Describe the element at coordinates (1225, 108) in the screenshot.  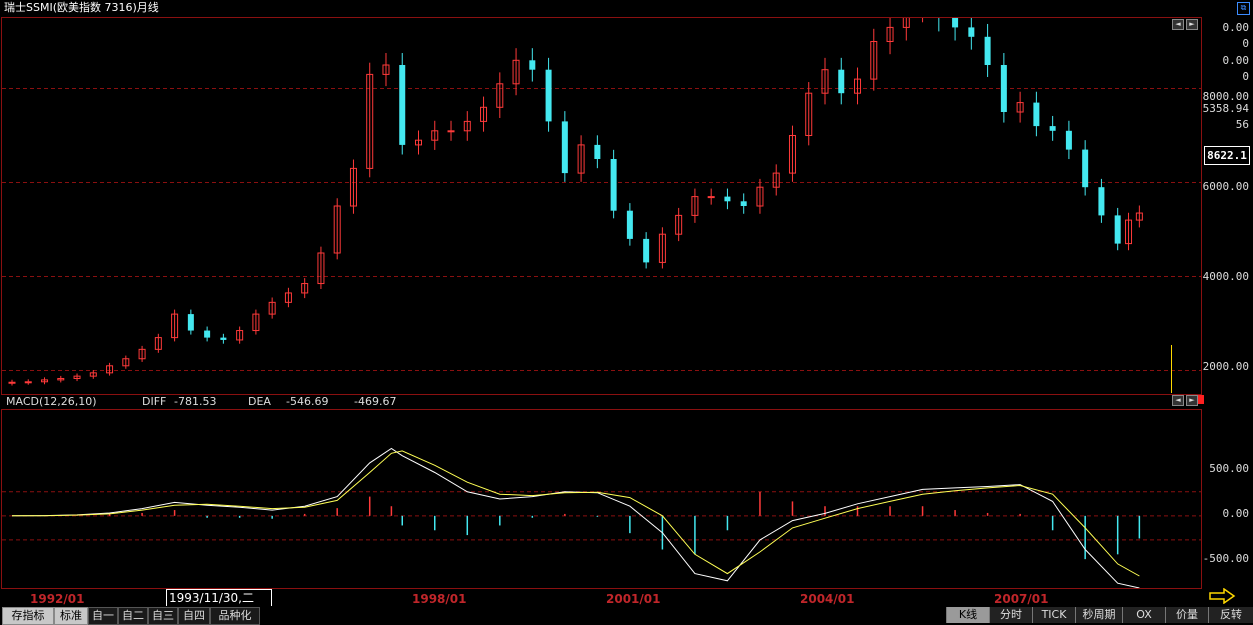
I see `right-label-5: 5358.94` at that location.